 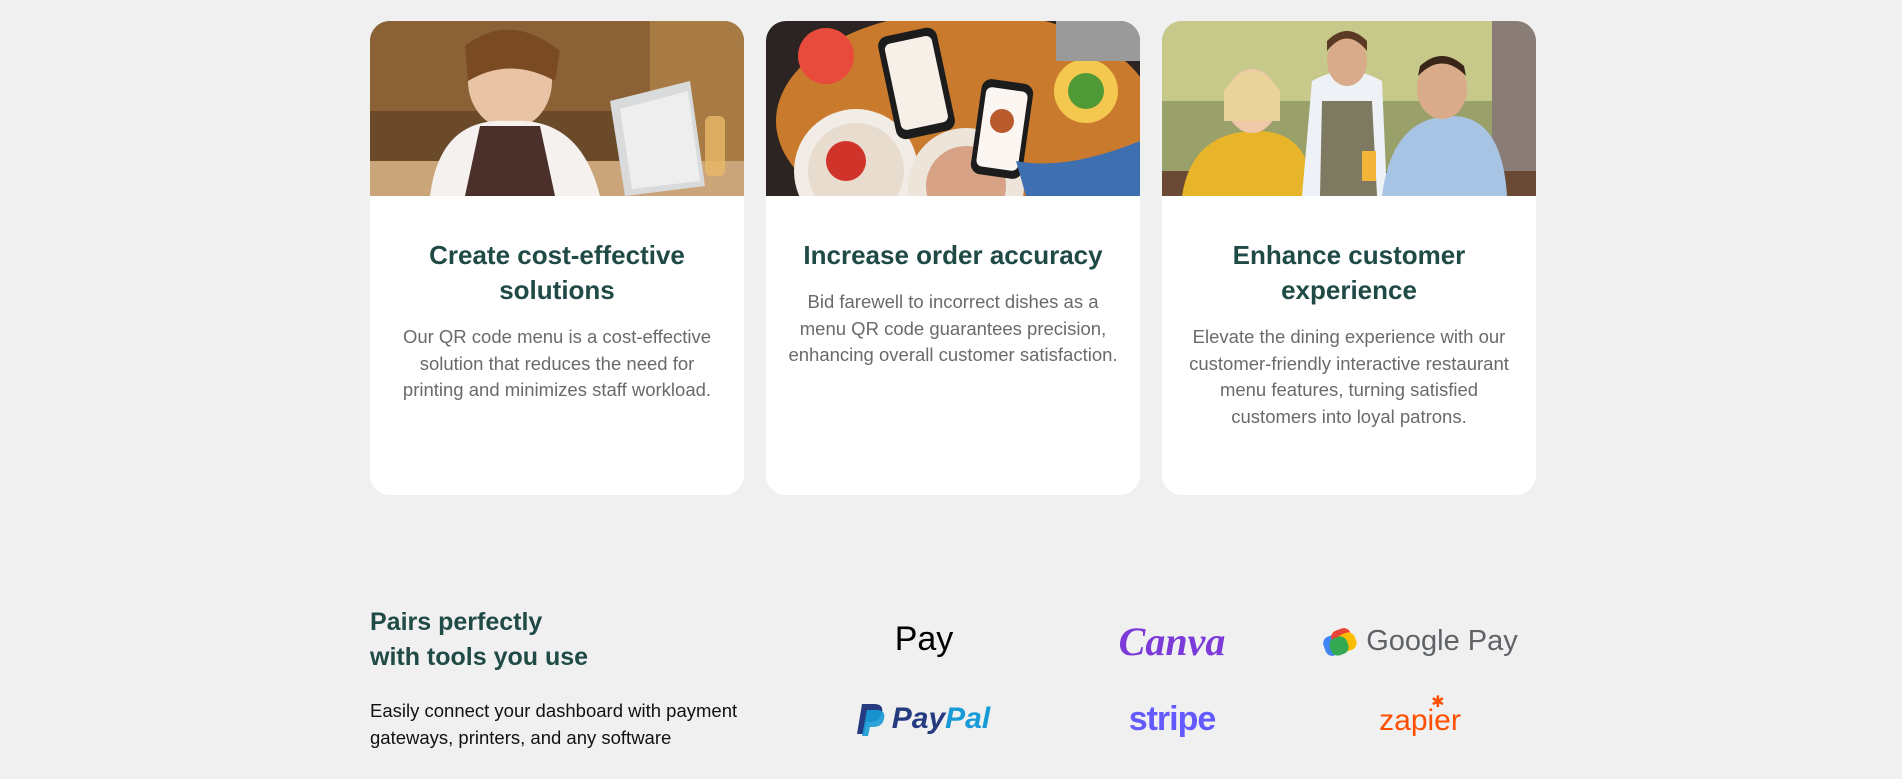 I want to click on zapier-logo: zapier ✱, so click(x=1420, y=720).